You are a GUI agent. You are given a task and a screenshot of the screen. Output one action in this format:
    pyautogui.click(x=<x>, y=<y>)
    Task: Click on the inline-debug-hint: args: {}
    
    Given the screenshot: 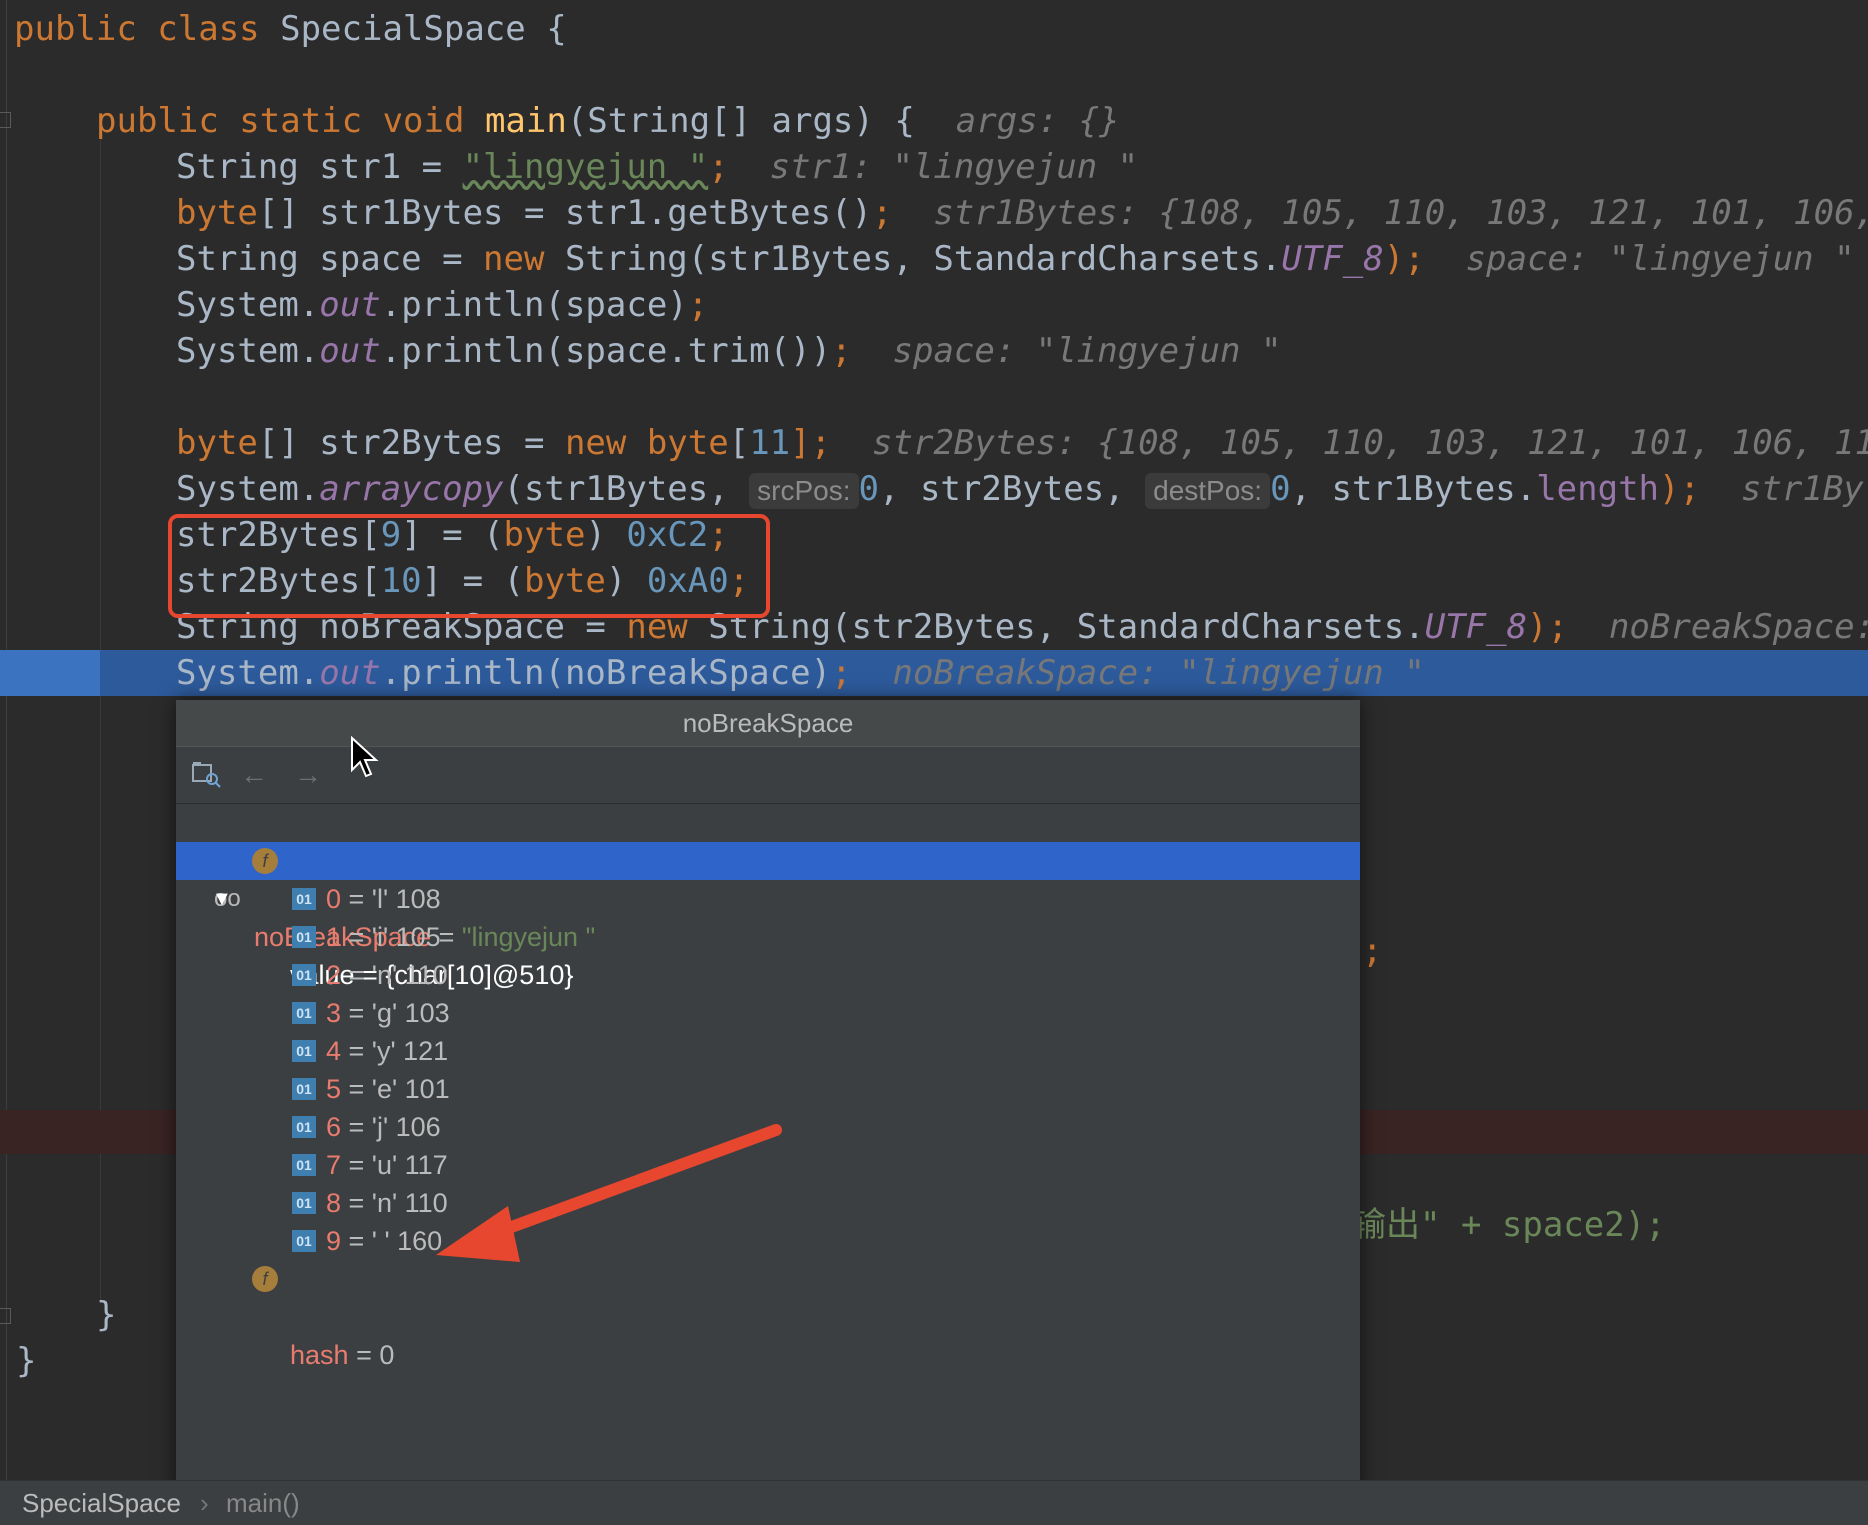 What is the action you would take?
    pyautogui.click(x=1037, y=121)
    